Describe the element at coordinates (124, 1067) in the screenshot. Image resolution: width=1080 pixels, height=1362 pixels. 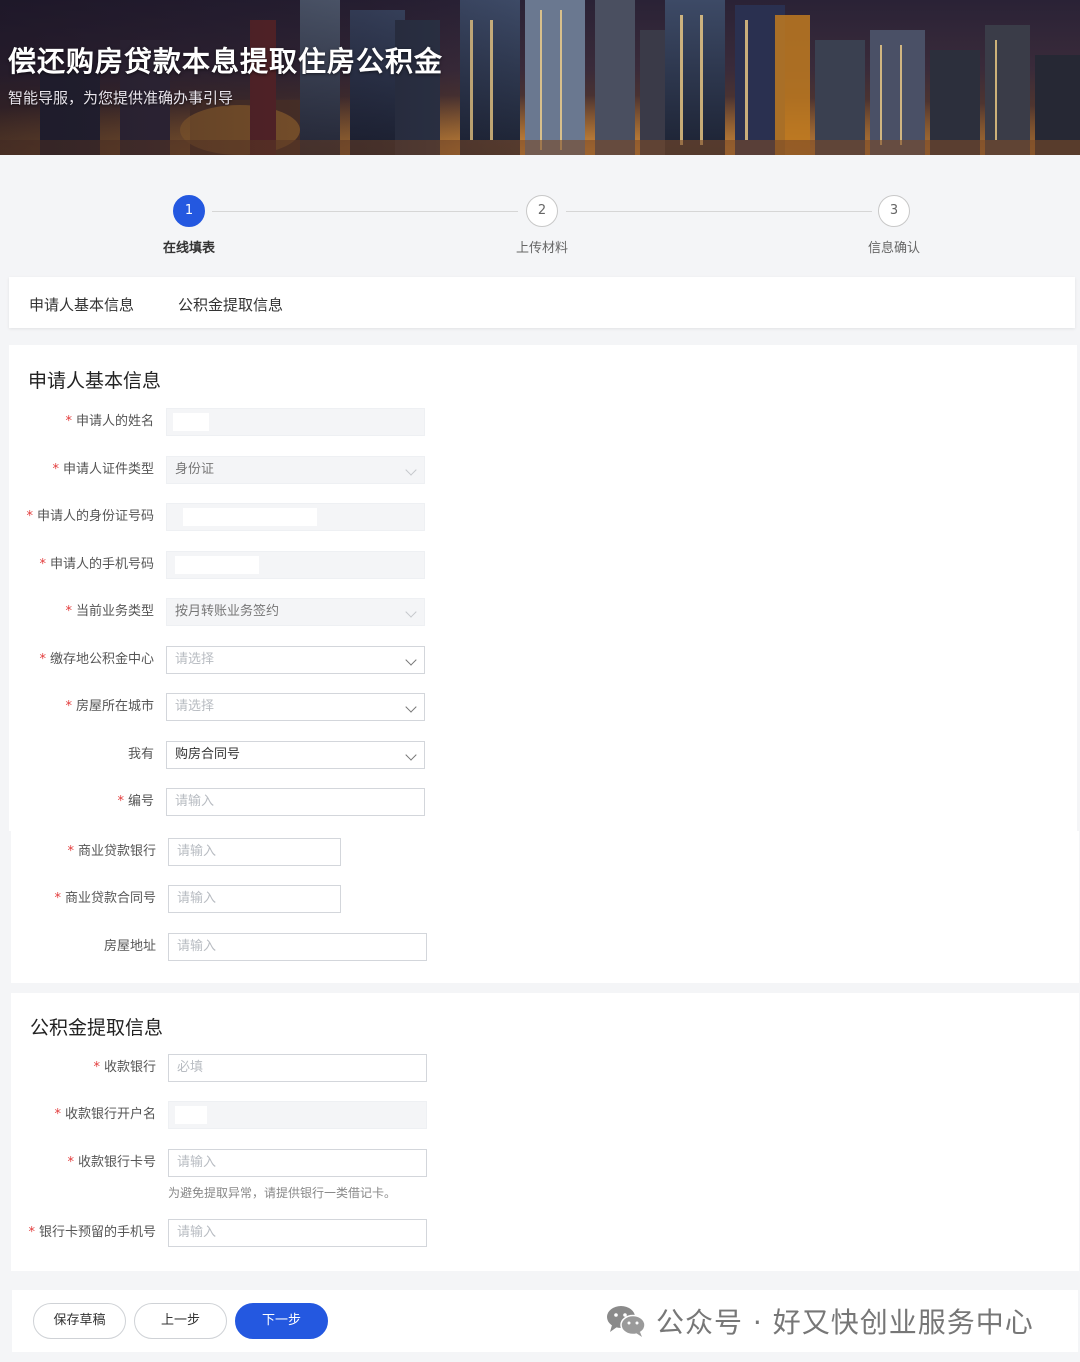
I see `field-label: * 收款银行` at that location.